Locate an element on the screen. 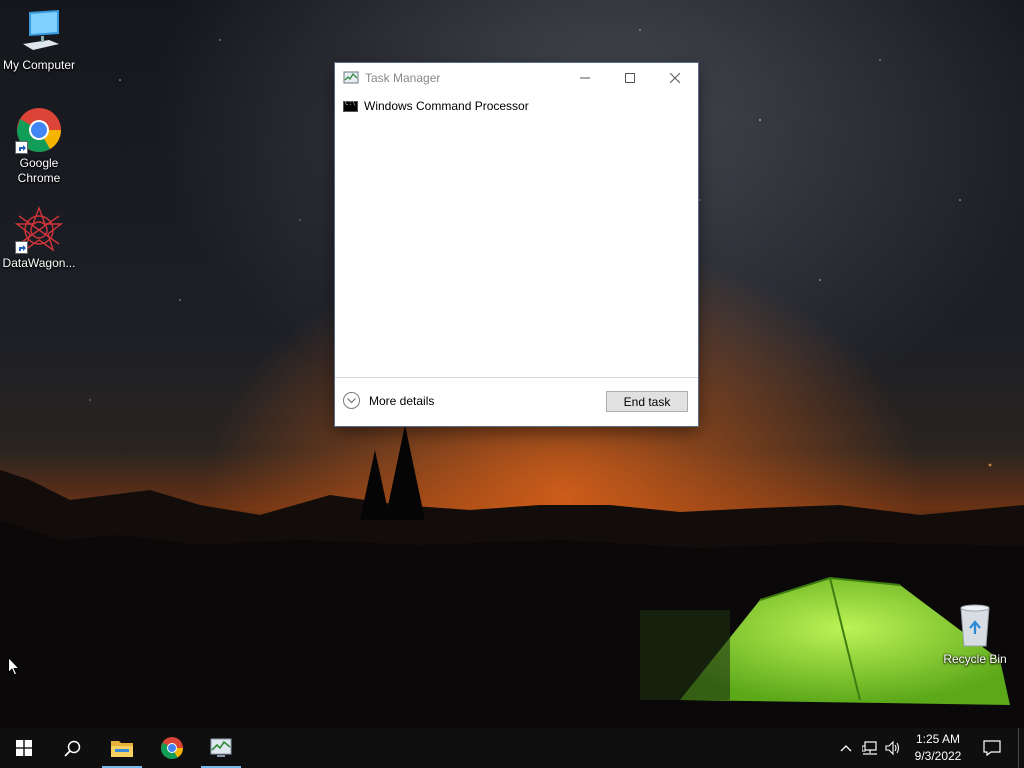  process-name: Windows Command Processor is located at coordinates (446, 106).